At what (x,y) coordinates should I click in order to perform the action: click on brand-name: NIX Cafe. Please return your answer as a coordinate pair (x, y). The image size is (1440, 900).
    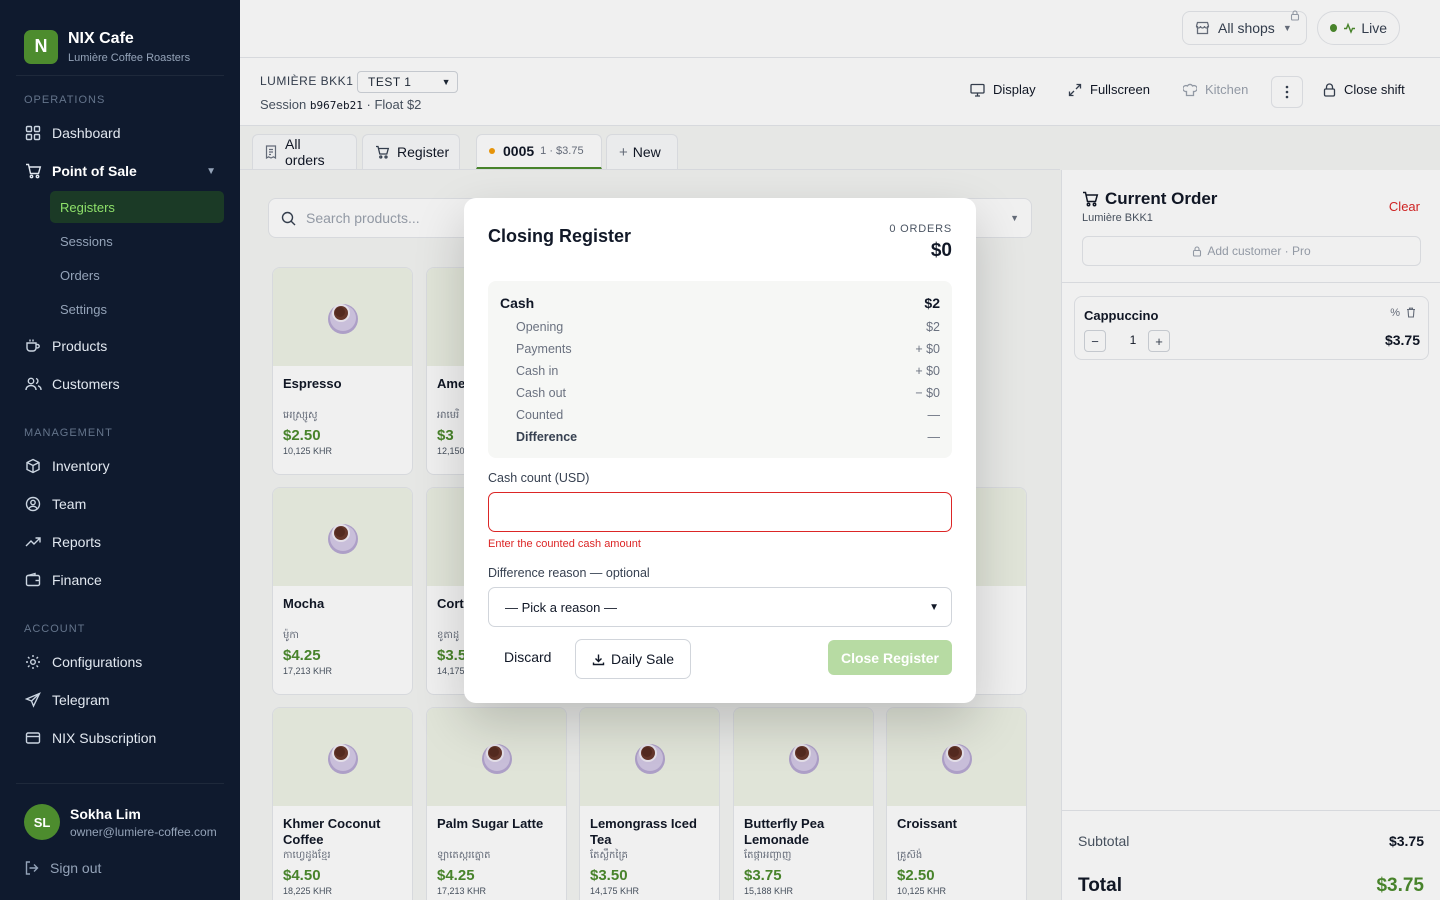
    Looking at the image, I should click on (101, 38).